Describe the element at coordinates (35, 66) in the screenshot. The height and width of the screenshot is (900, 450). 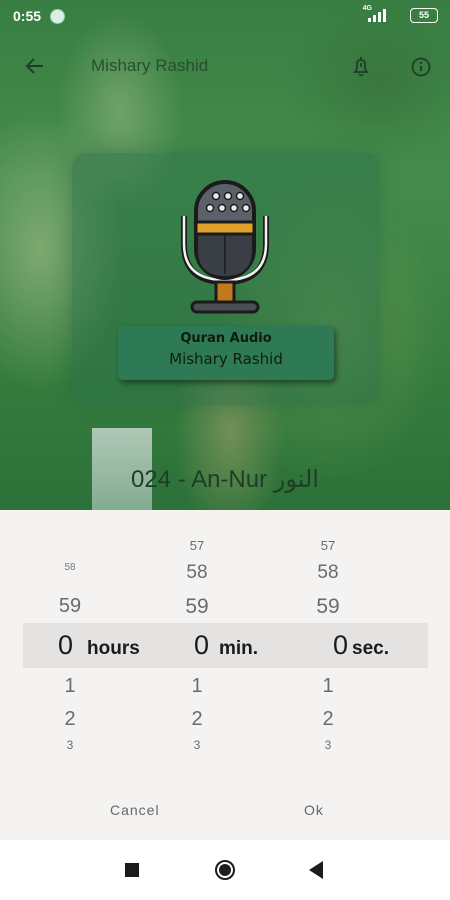
I see `back-arrow-icon` at that location.